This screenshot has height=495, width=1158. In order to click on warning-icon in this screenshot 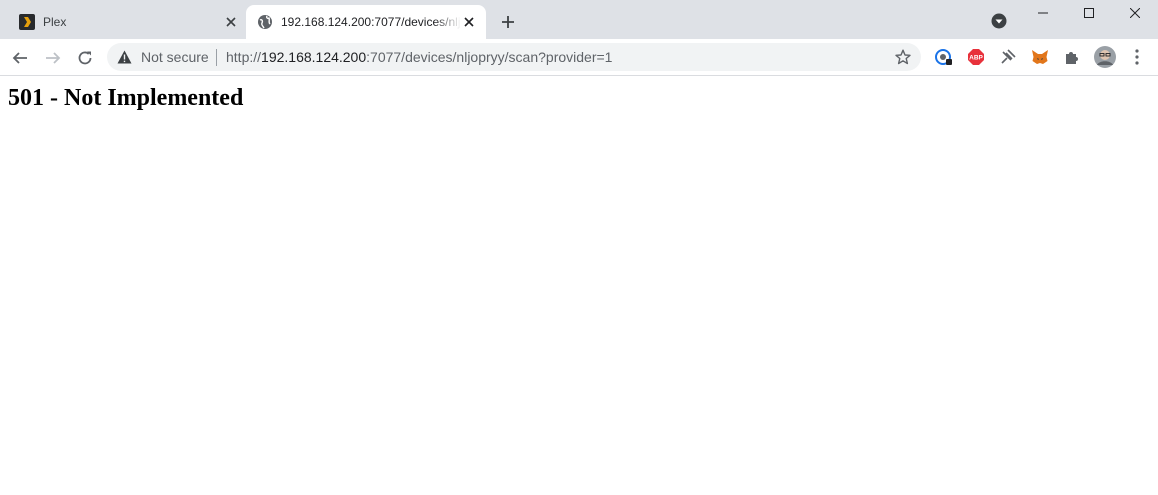, I will do `click(124, 57)`.